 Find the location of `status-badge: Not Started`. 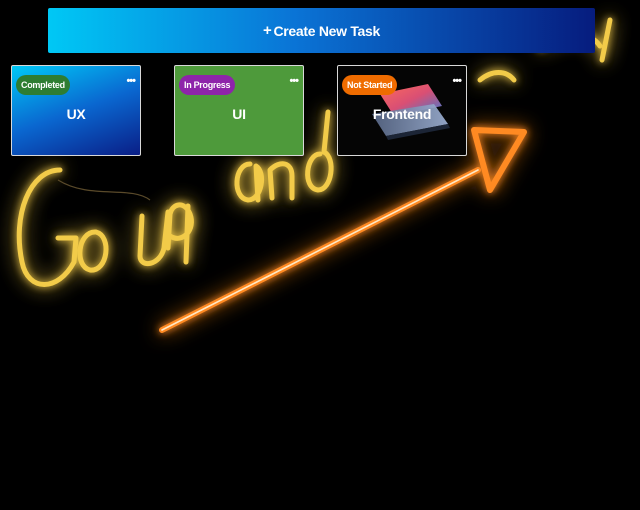

status-badge: Not Started is located at coordinates (370, 85).